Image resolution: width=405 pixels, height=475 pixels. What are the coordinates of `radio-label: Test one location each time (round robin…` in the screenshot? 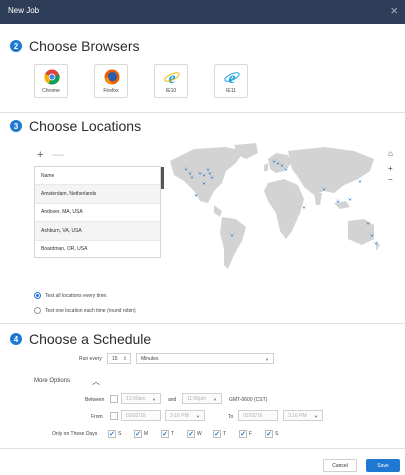 It's located at (90, 310).